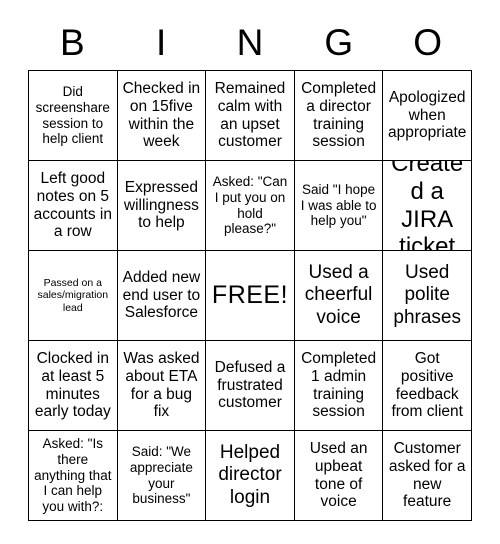 This screenshot has width=500, height=544. I want to click on bingo-cell-label: Expressed willingness to help, so click(161, 205).